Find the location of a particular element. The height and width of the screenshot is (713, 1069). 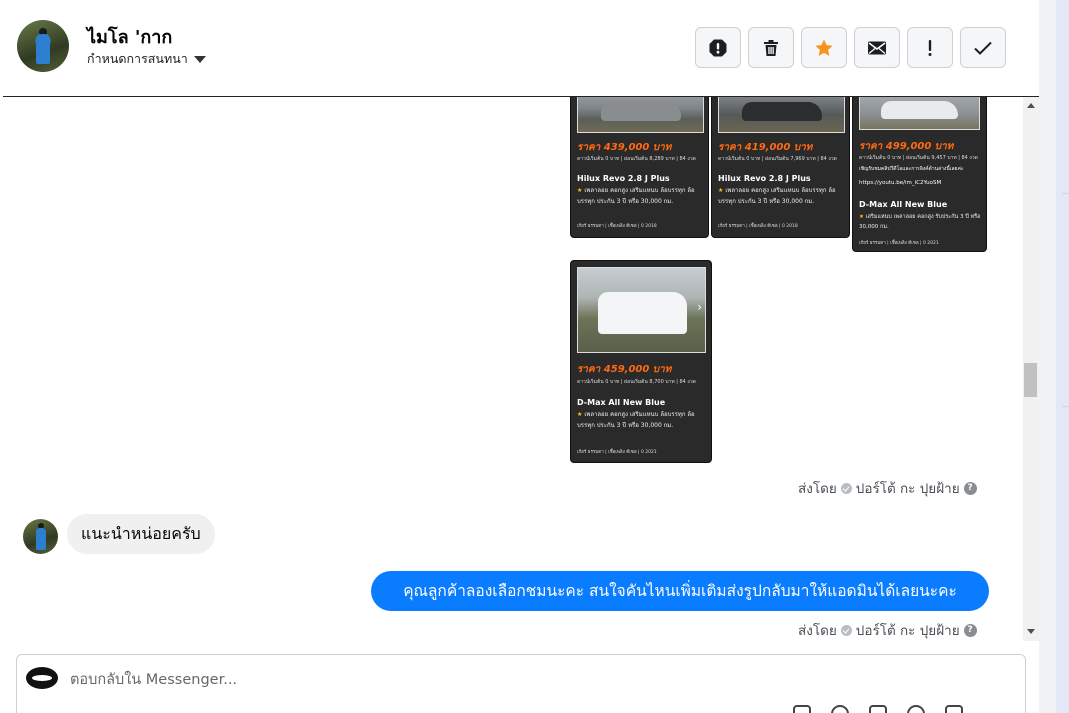

scrollbar-thumb is located at coordinates (1030, 380).